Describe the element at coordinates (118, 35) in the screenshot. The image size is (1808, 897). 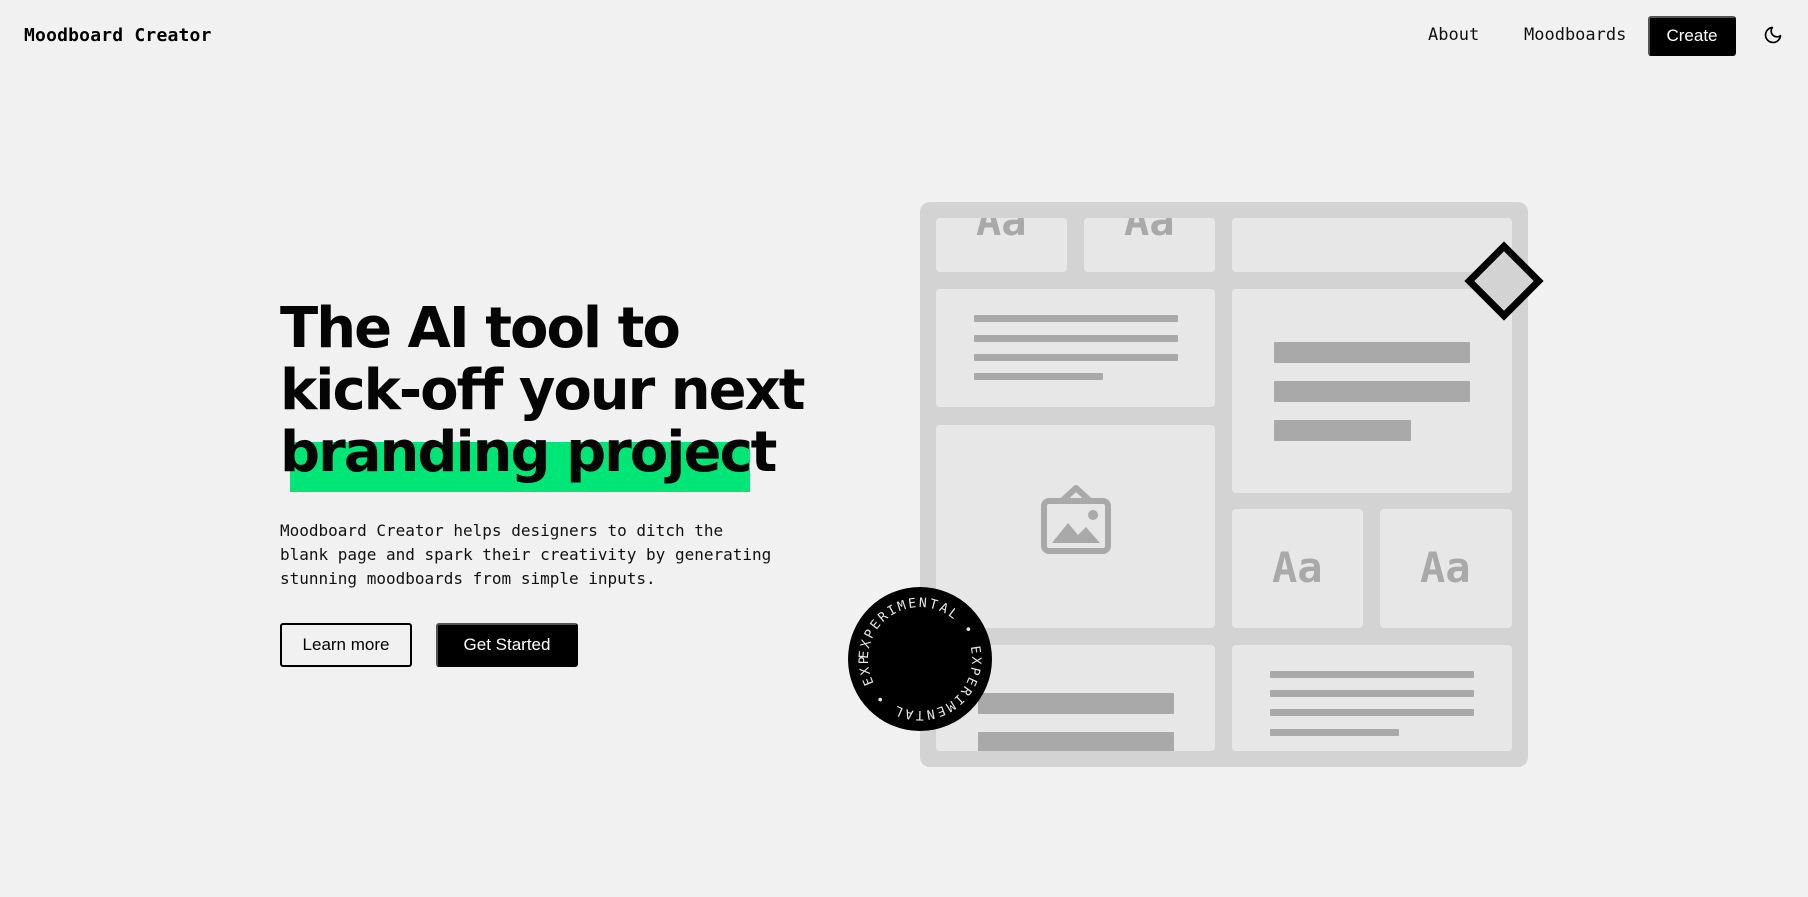
I see `logo: Moodboard Creator` at that location.